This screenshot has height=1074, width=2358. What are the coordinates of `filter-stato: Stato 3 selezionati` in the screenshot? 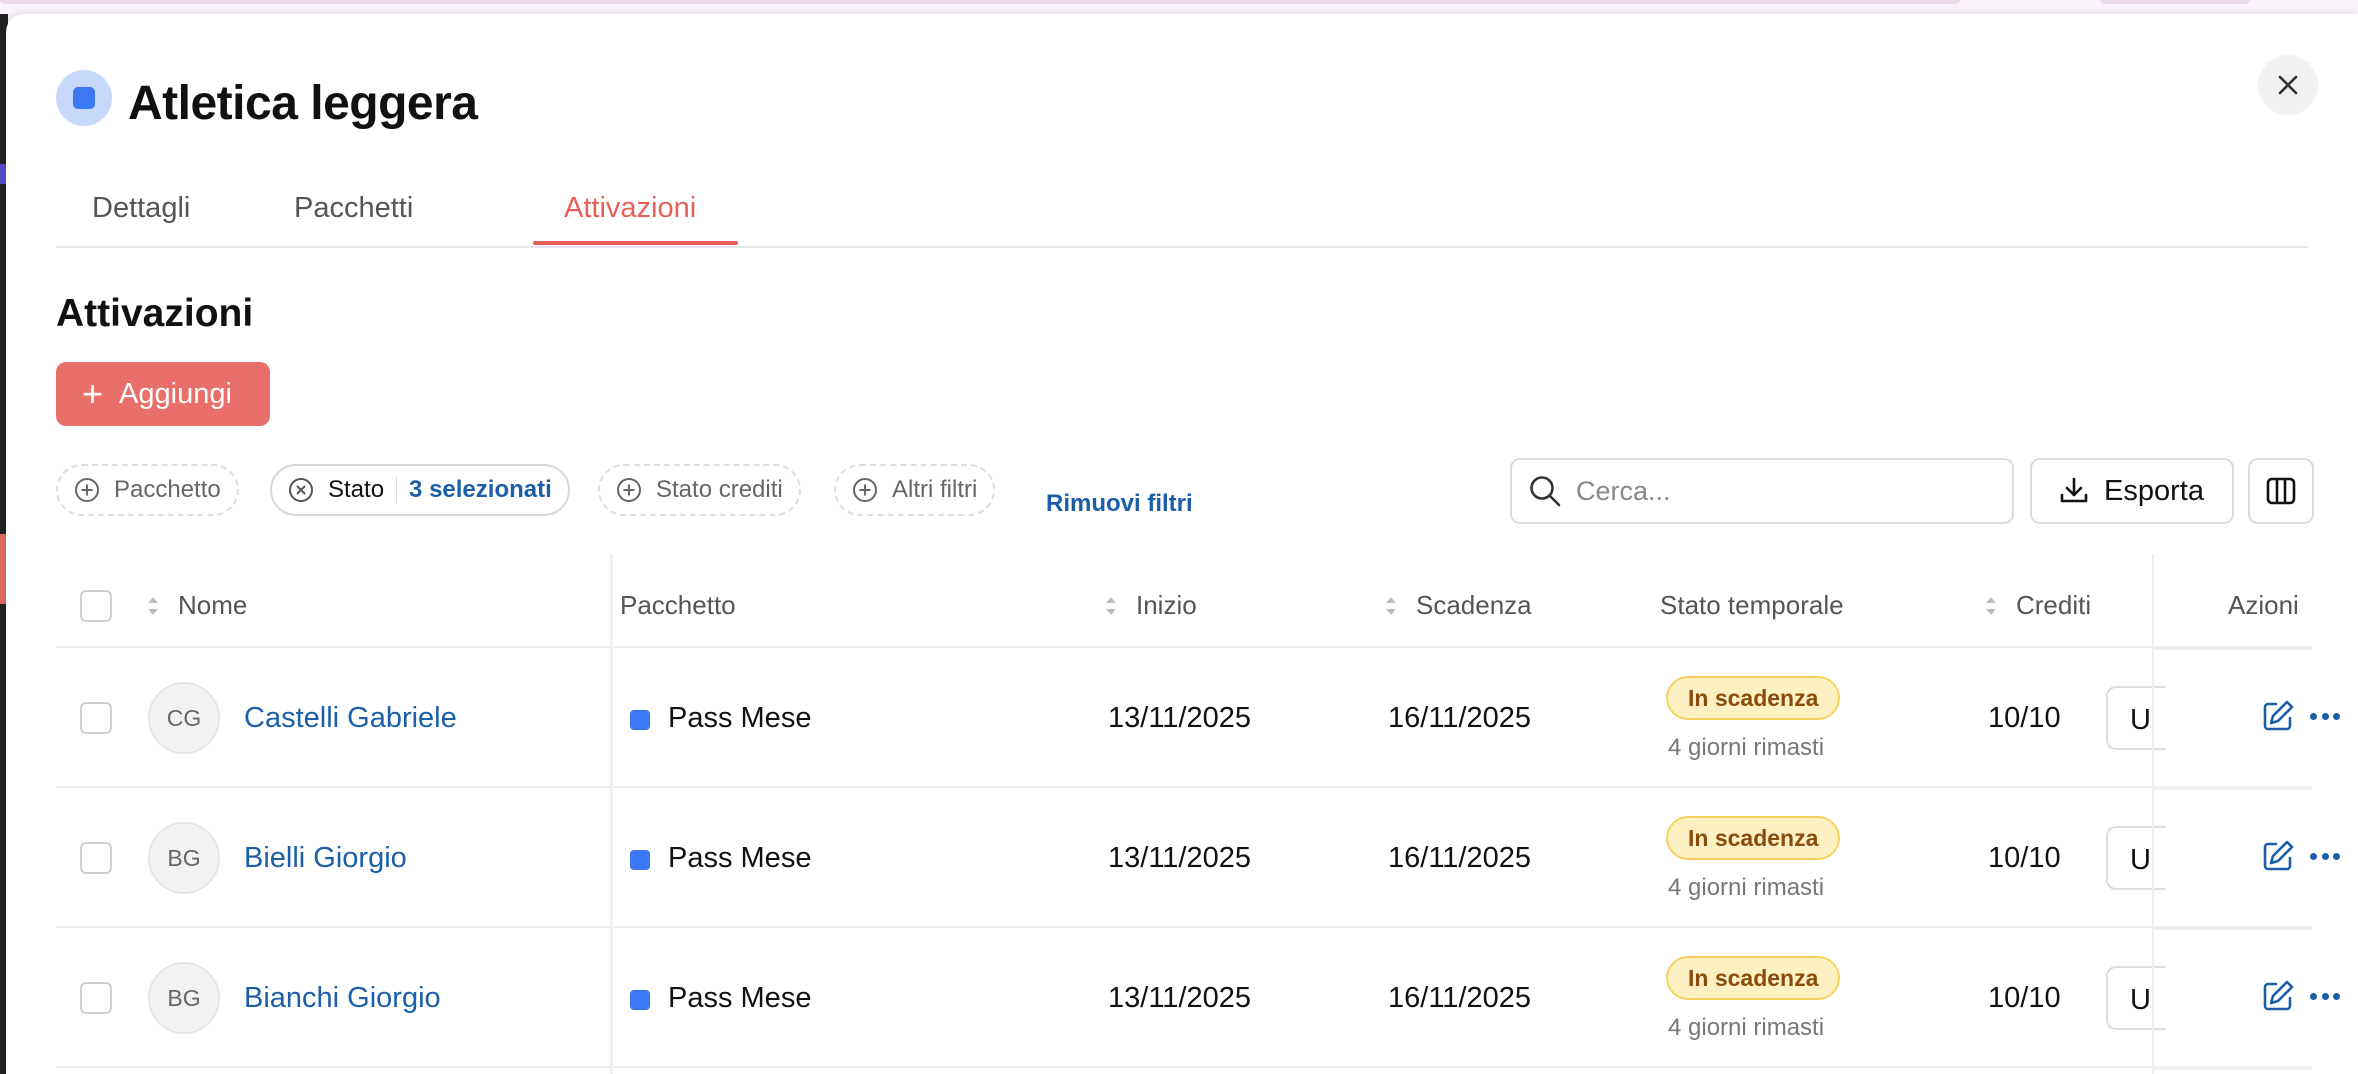 It's located at (420, 490).